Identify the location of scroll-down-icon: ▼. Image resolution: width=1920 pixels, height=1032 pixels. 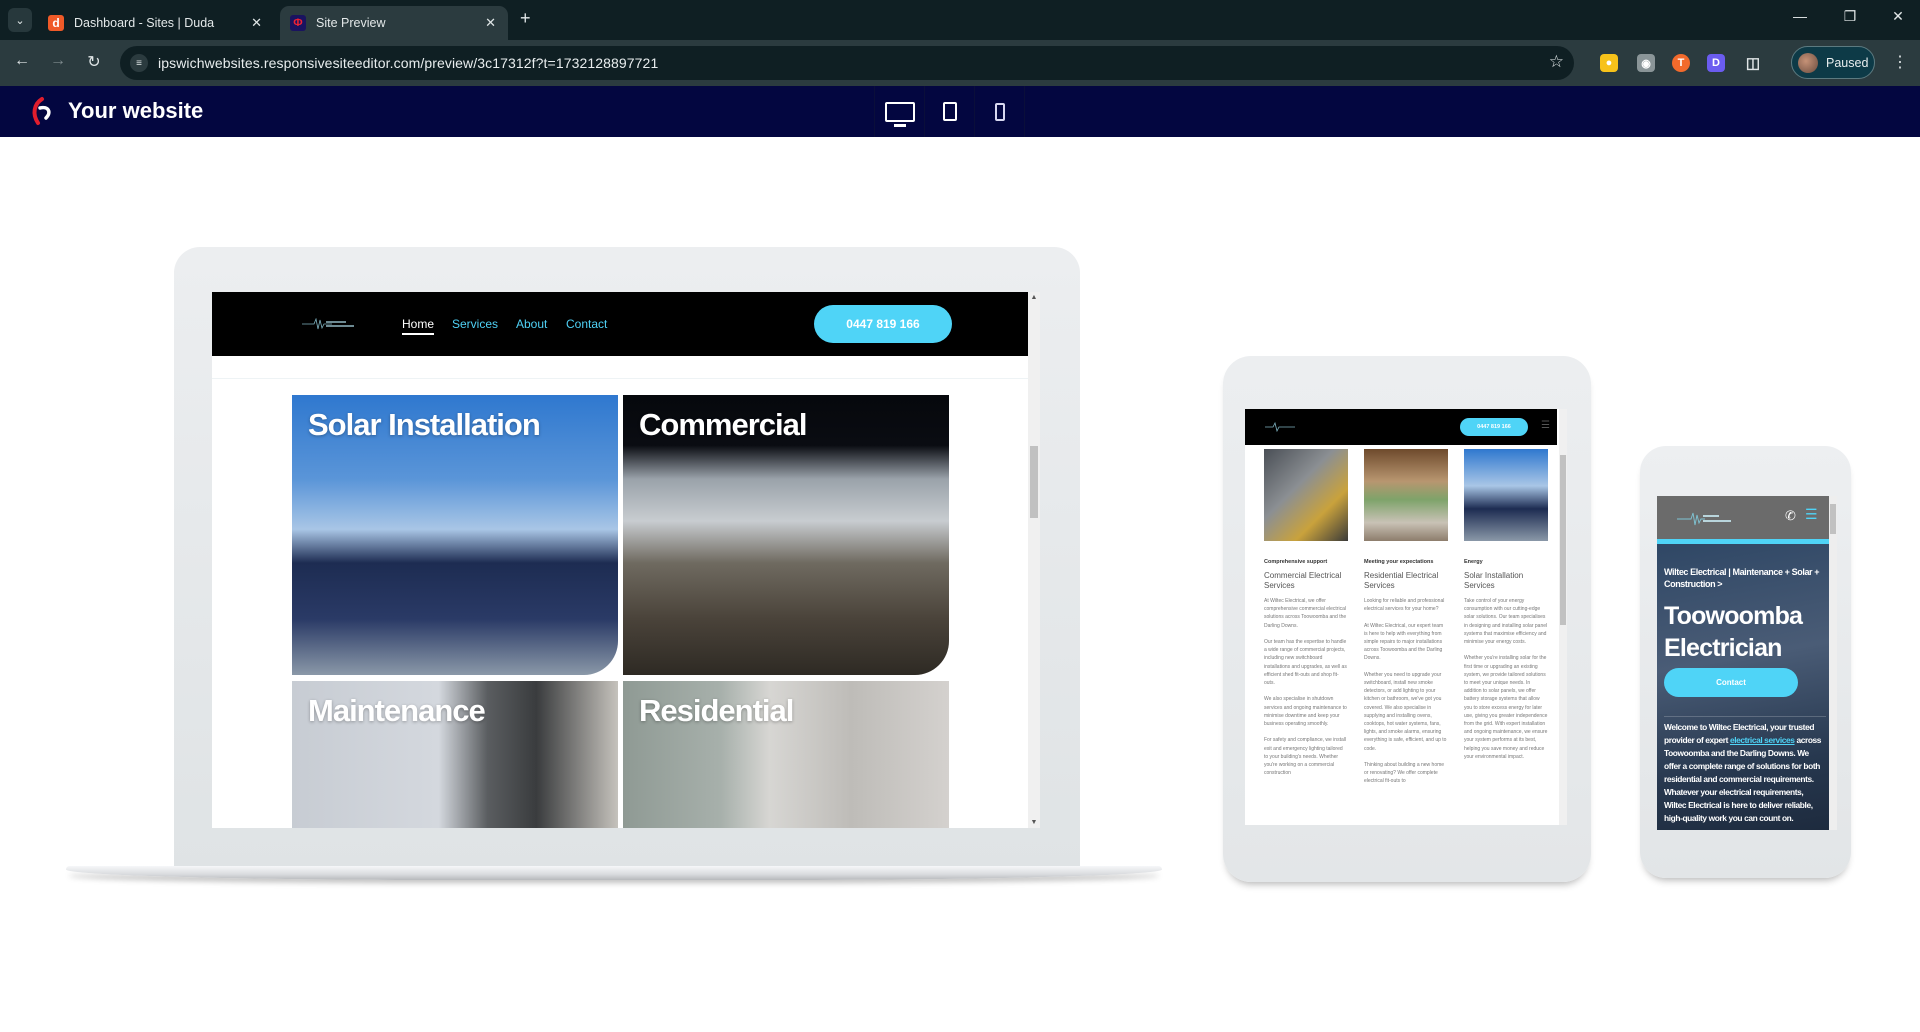
(1034, 822).